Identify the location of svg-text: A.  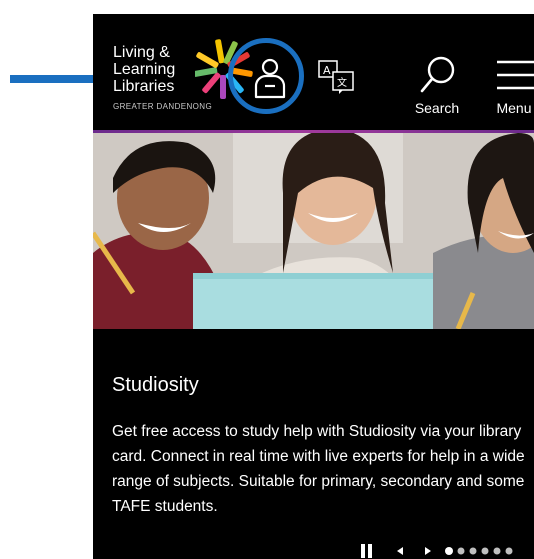
(327, 70).